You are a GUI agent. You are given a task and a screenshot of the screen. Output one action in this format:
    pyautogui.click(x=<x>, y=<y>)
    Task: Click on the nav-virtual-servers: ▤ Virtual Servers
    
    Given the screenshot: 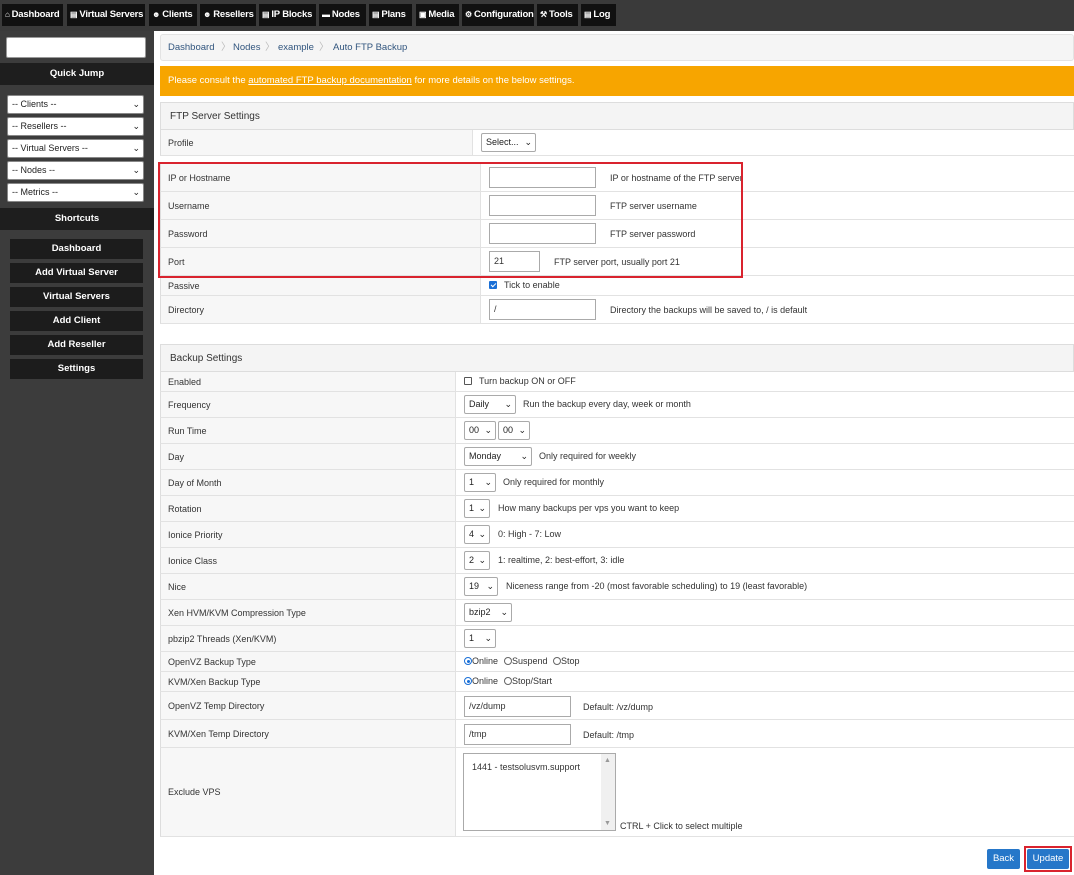 What is the action you would take?
    pyautogui.click(x=106, y=15)
    